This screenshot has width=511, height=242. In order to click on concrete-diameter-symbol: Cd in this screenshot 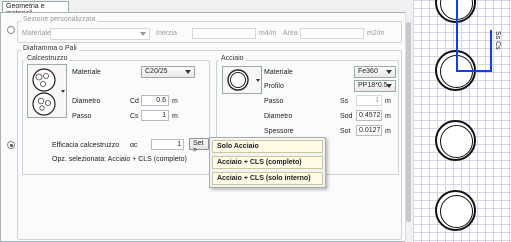, I will do `click(134, 101)`.